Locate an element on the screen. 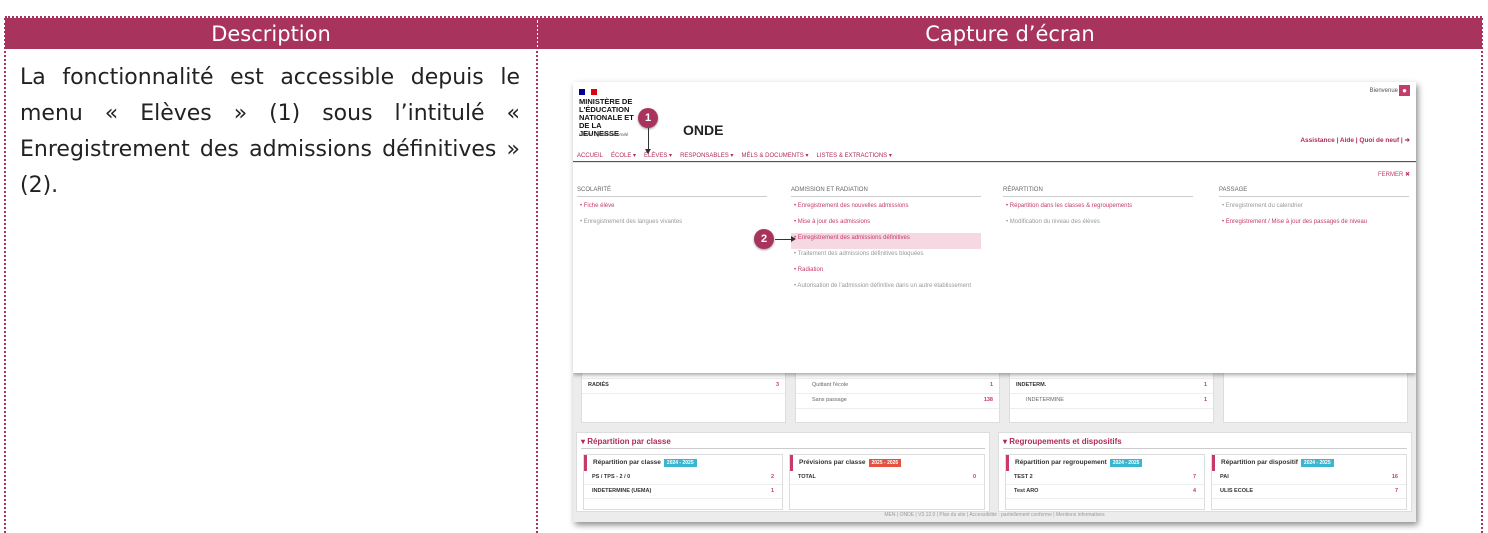  stats-row: Quittant l'école 1 is located at coordinates (897, 386).